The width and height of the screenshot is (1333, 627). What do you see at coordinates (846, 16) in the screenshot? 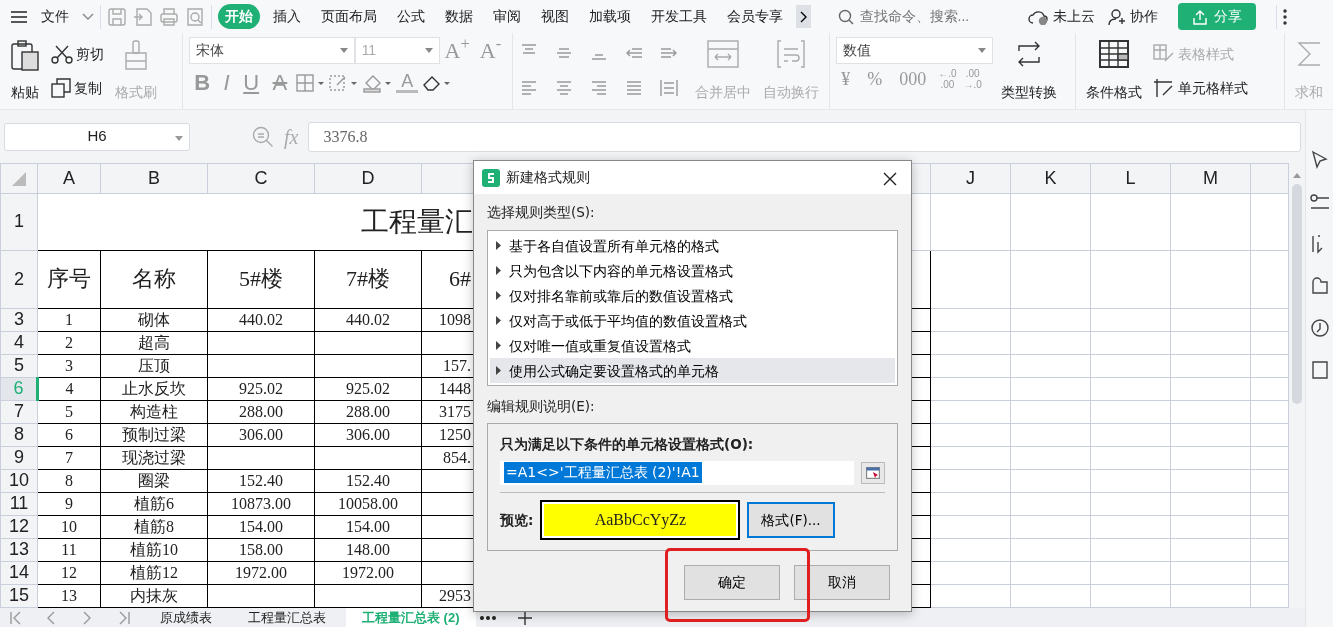
I see `search-icon` at bounding box center [846, 16].